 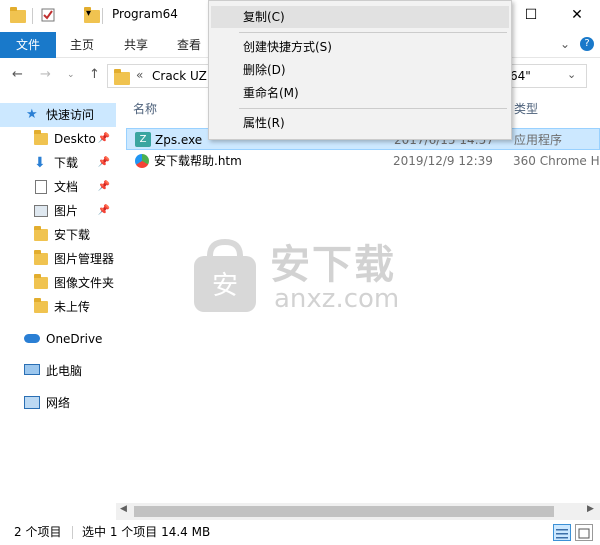 What do you see at coordinates (360, 17) in the screenshot?
I see `menu-item-copy: 复制(C)` at bounding box center [360, 17].